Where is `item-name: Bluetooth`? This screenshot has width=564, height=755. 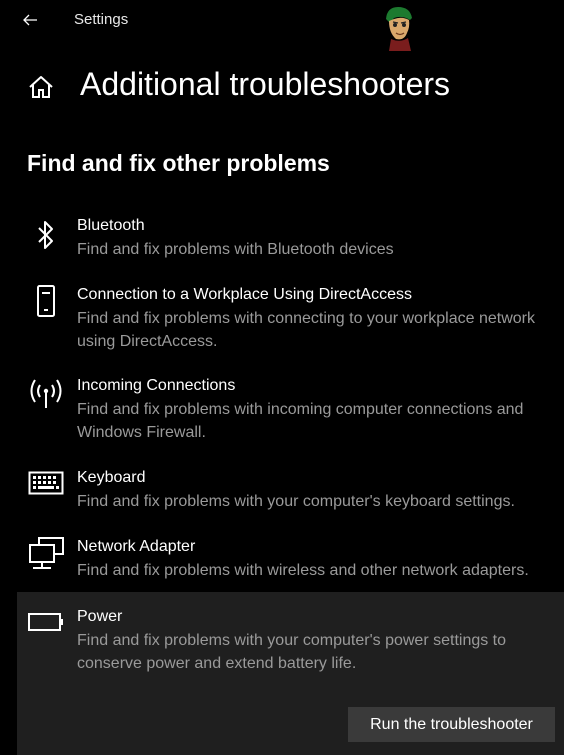 item-name: Bluetooth is located at coordinates (111, 225).